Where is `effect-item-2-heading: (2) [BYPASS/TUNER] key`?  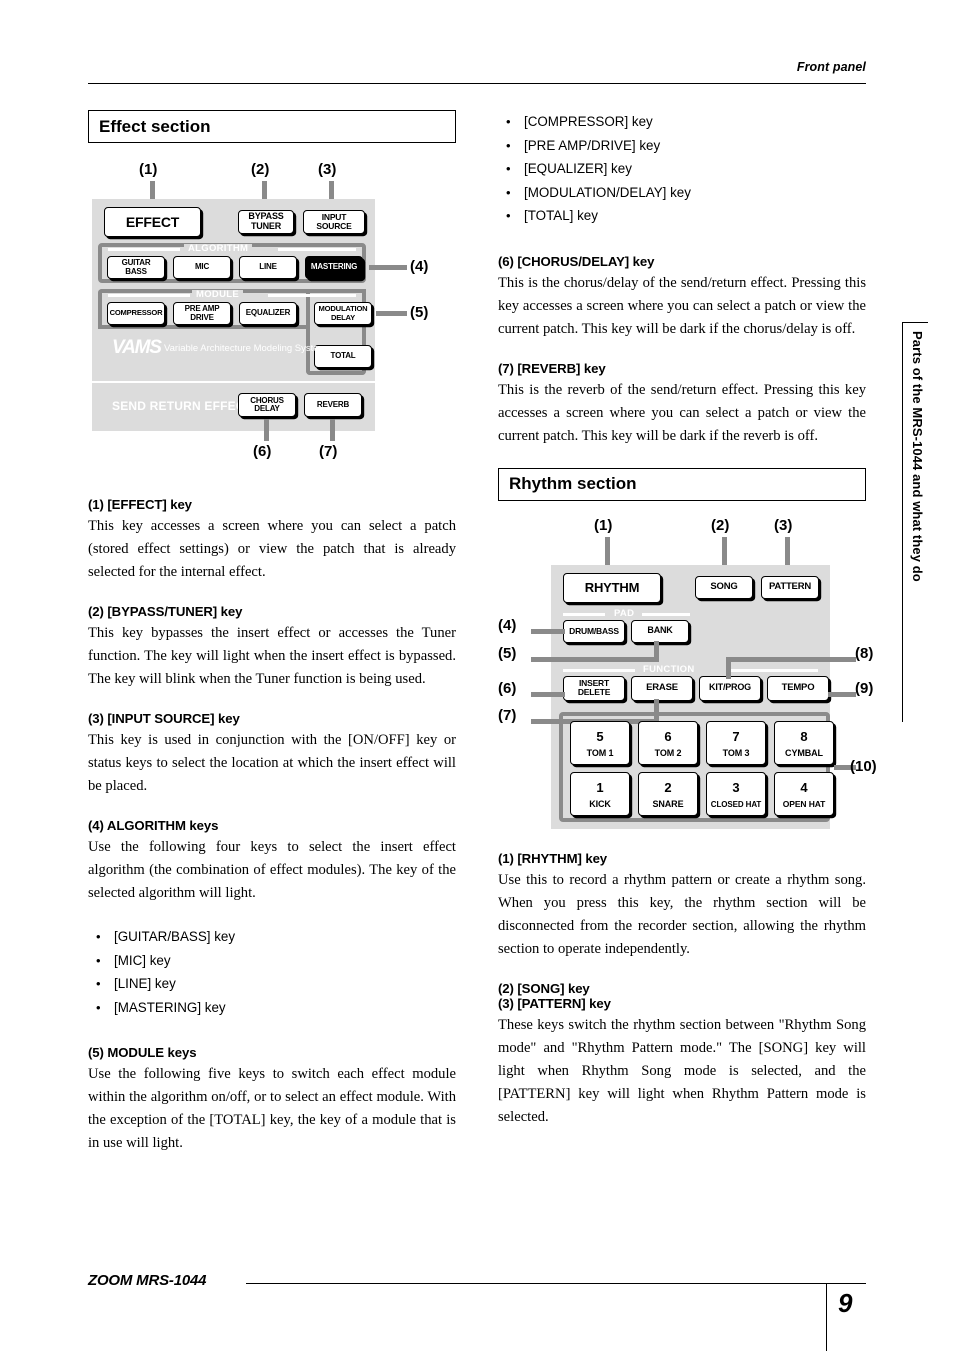 effect-item-2-heading: (2) [BYPASS/TUNER] key is located at coordinates (165, 611).